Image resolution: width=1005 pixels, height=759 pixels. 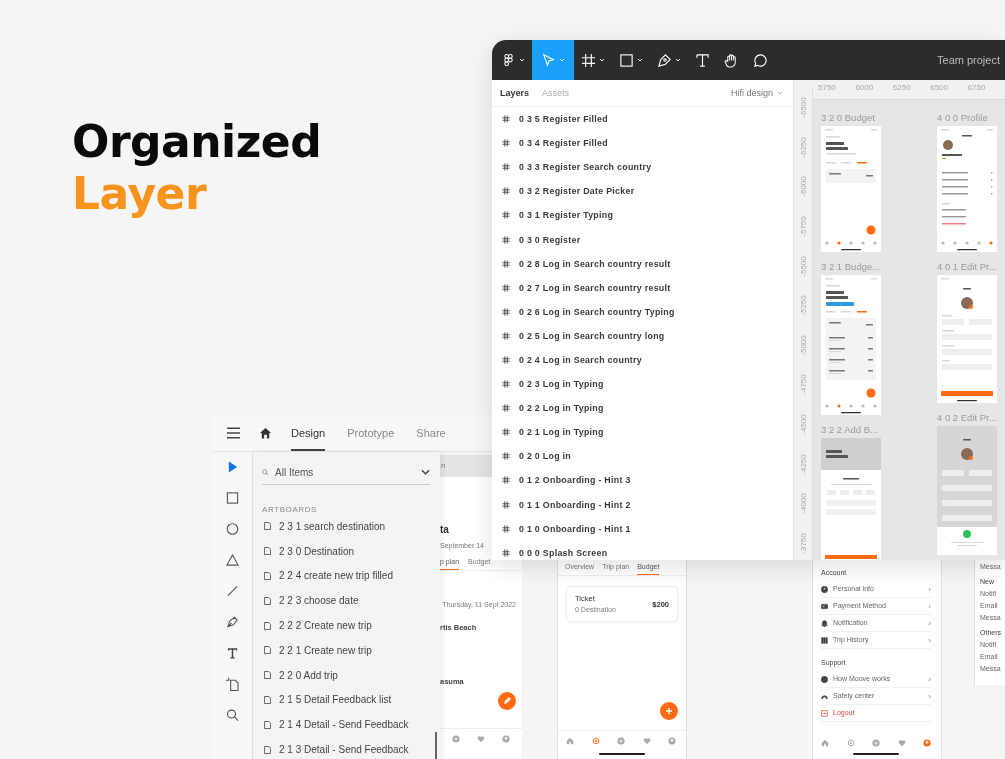 I want to click on menu-icon, so click(x=233, y=433).